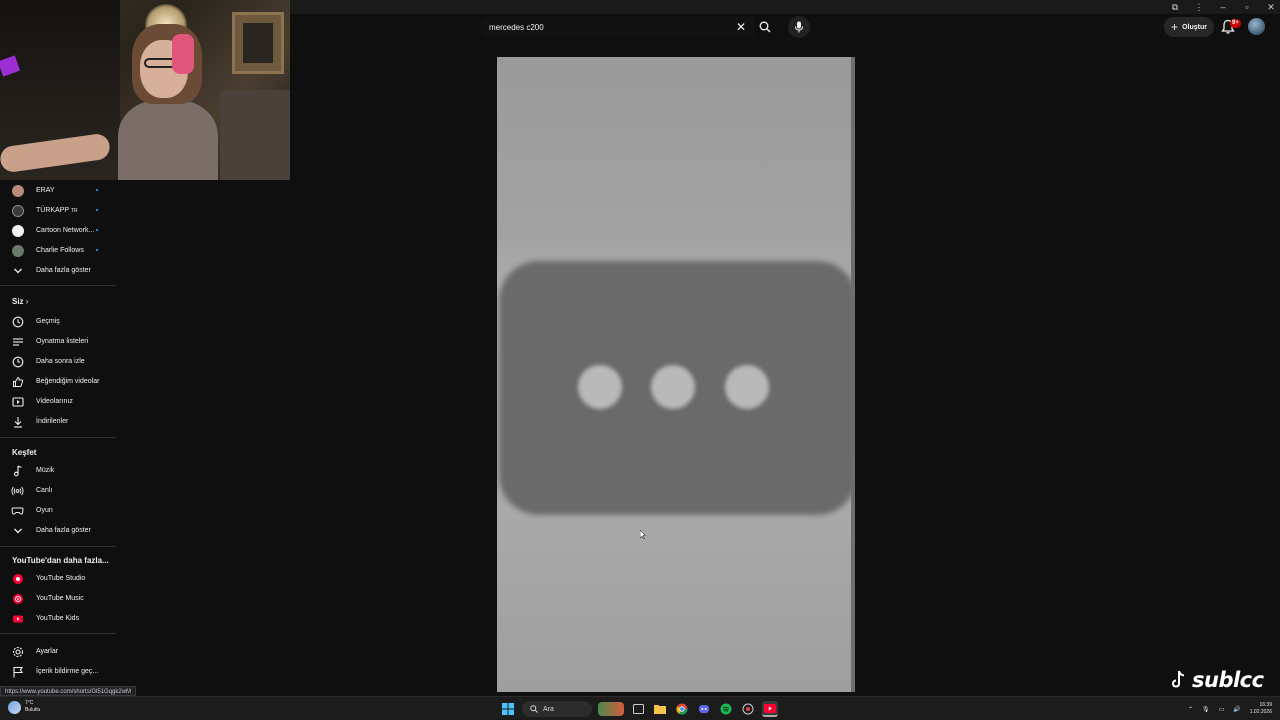 The width and height of the screenshot is (1280, 720). I want to click on clock-date: 1.02.2026, so click(1260, 712).